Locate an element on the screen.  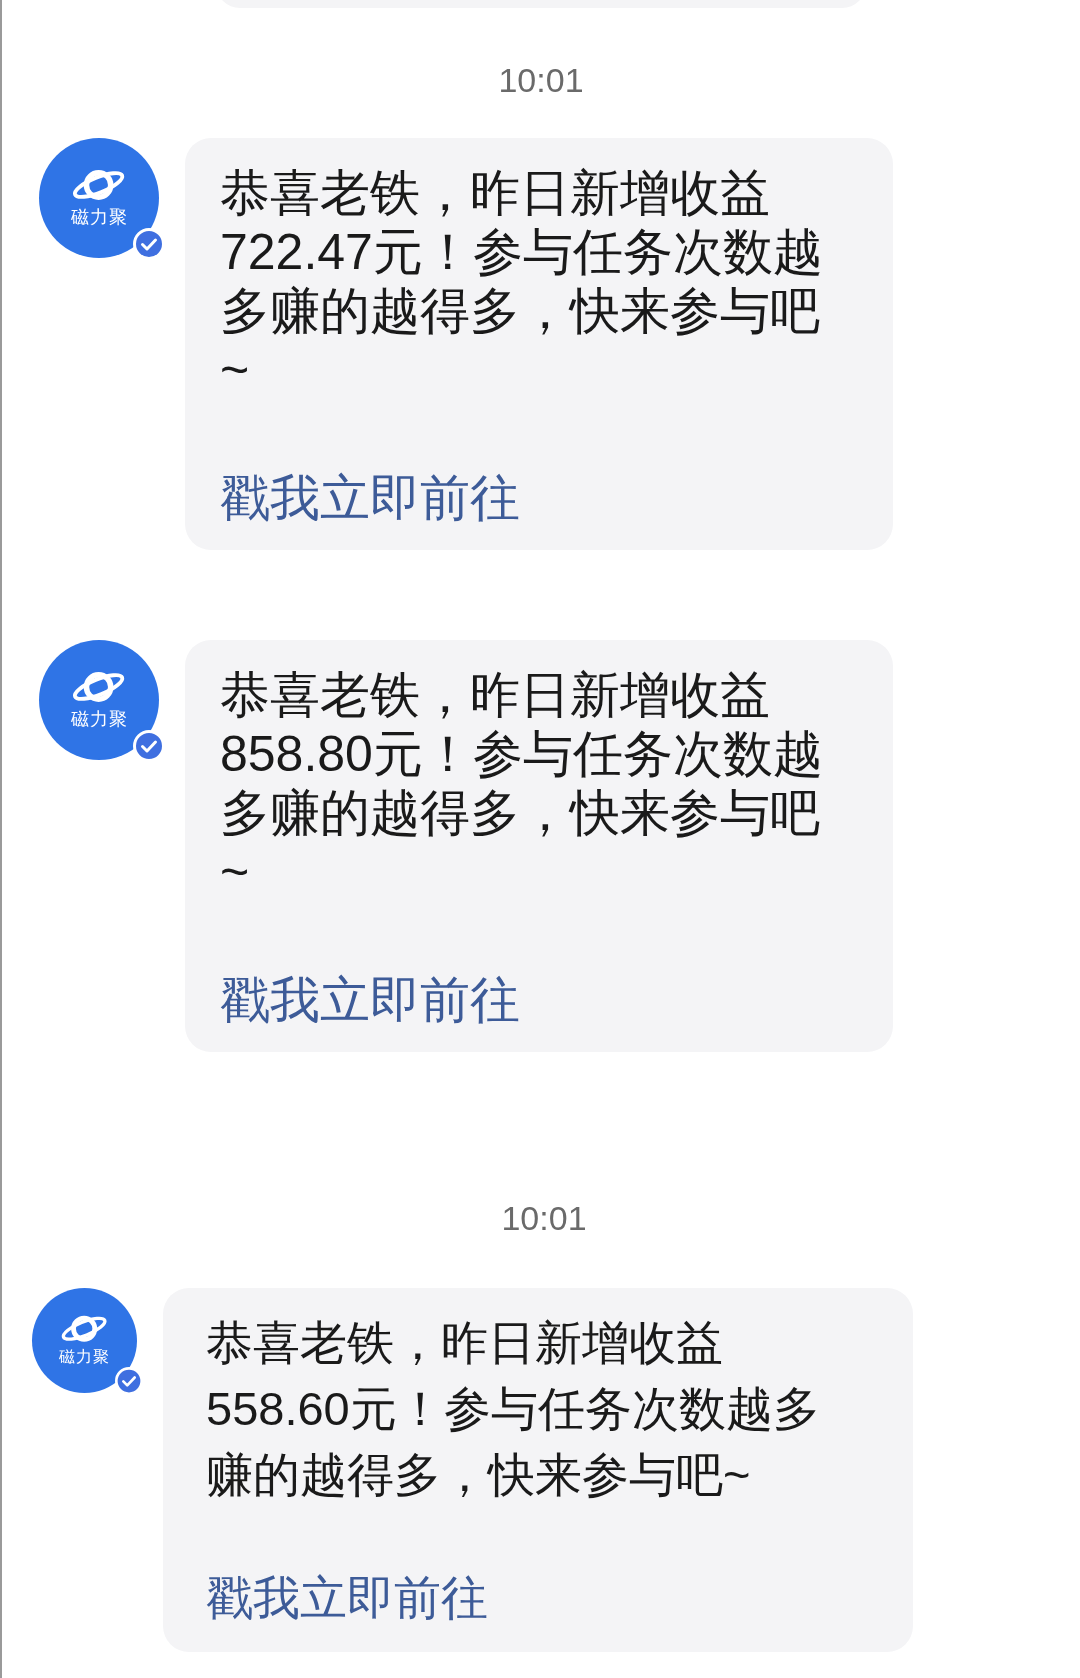
message-text: 恭喜老铁，昨日新增收益558.60元！参与任务次数越多赚的越得多，快来参与吧~ is located at coordinates (513, 1409).